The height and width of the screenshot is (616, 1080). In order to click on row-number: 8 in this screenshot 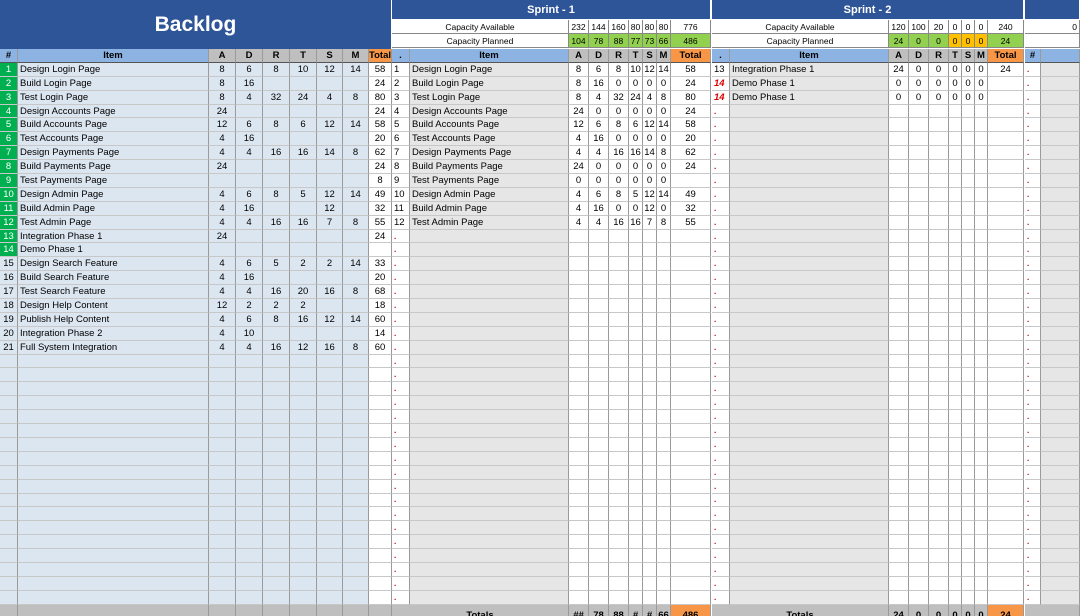, I will do `click(9, 167)`.